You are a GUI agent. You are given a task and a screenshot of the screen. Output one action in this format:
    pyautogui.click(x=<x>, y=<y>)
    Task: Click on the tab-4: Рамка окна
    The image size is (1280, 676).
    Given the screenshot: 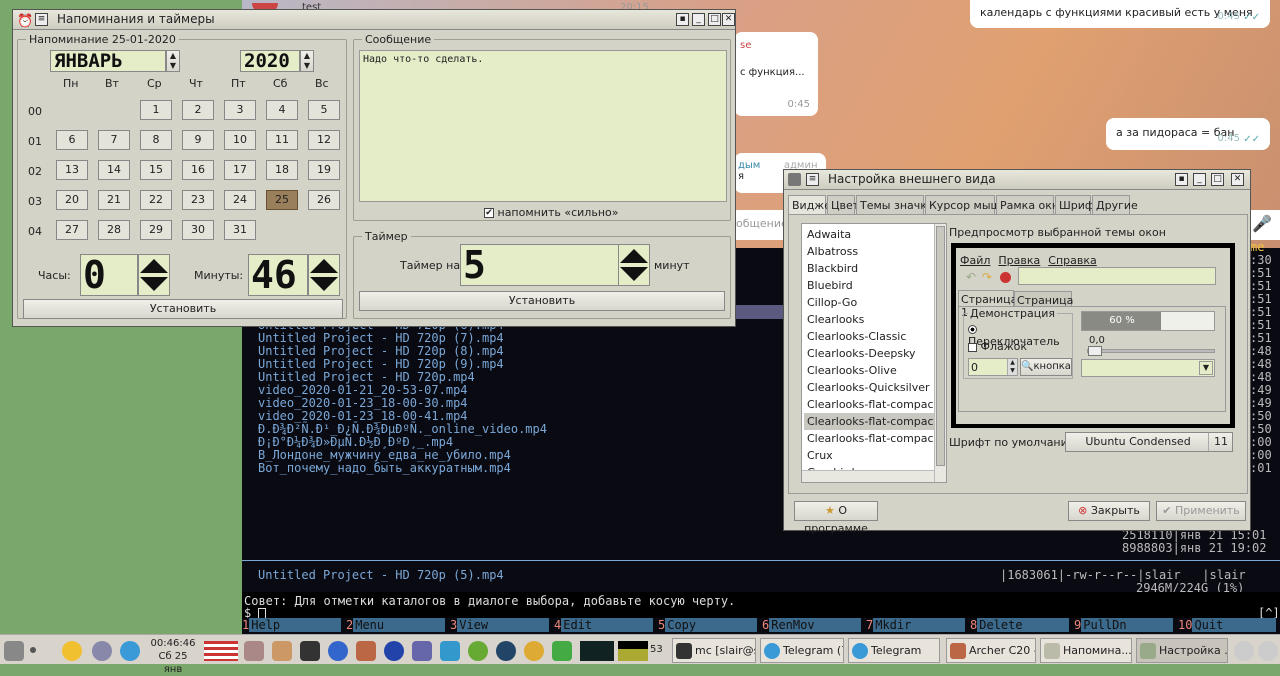 What is the action you would take?
    pyautogui.click(x=1031, y=205)
    